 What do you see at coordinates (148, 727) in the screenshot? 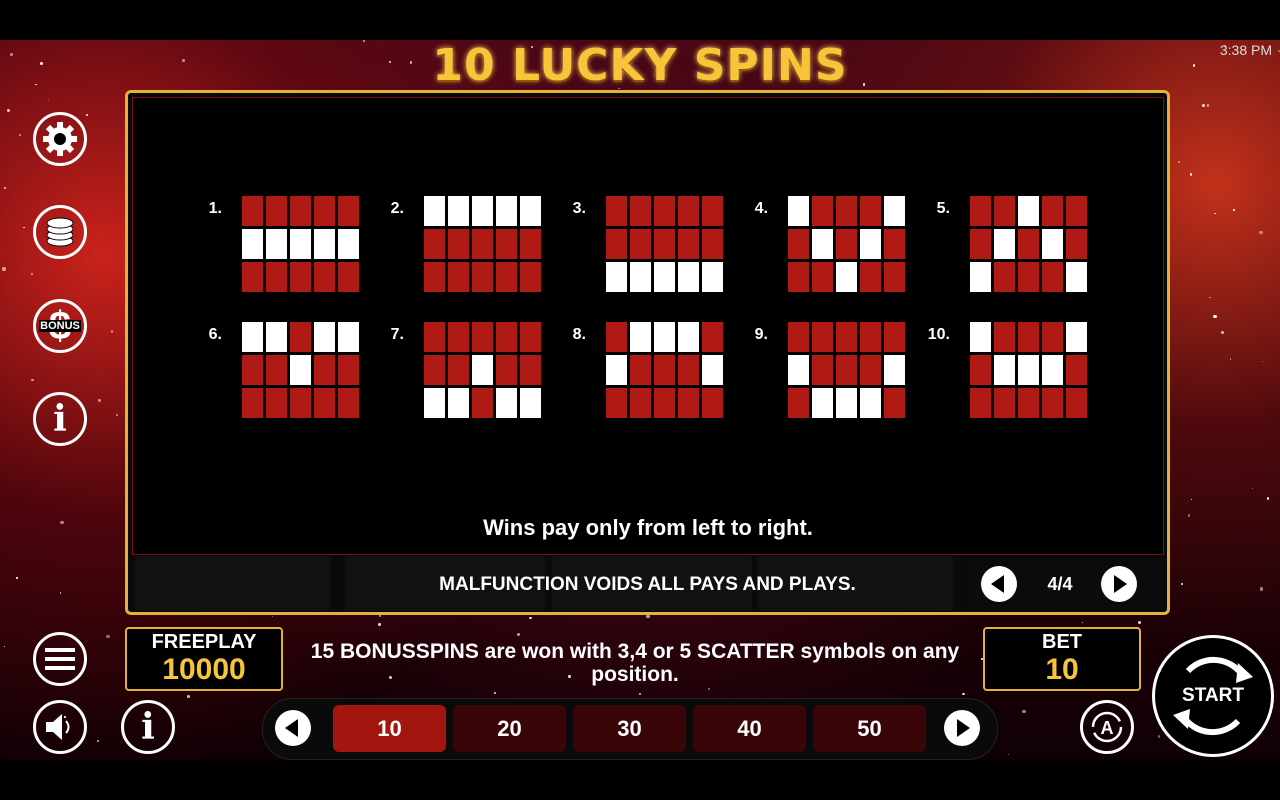
I see `info-button: i` at bounding box center [148, 727].